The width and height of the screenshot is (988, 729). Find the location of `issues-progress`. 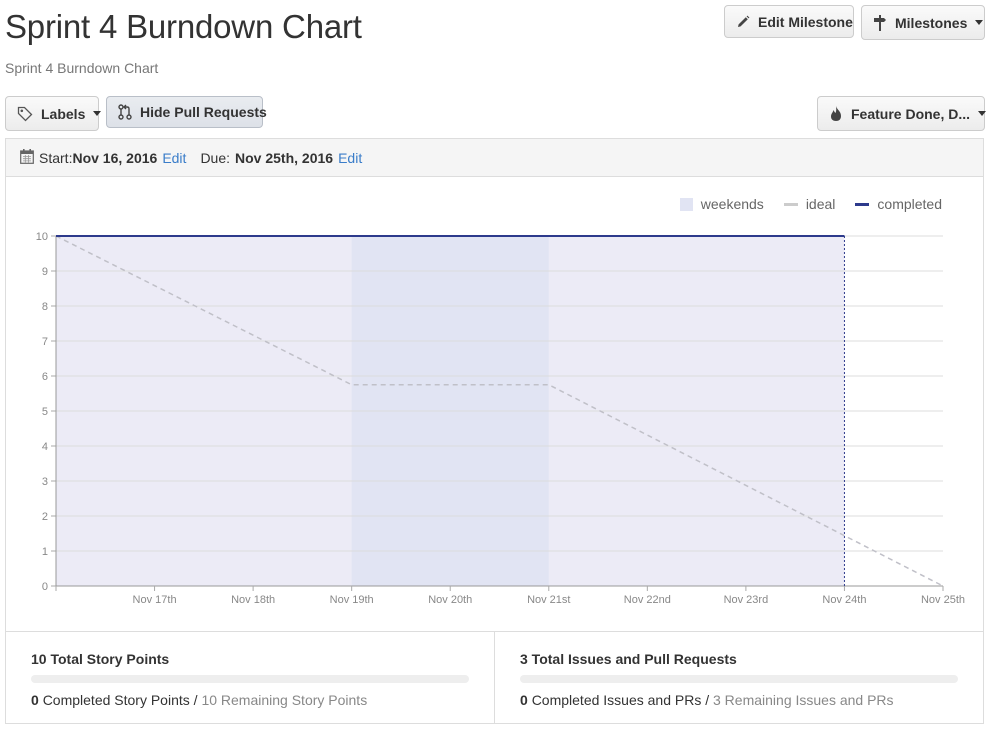

issues-progress is located at coordinates (739, 679).